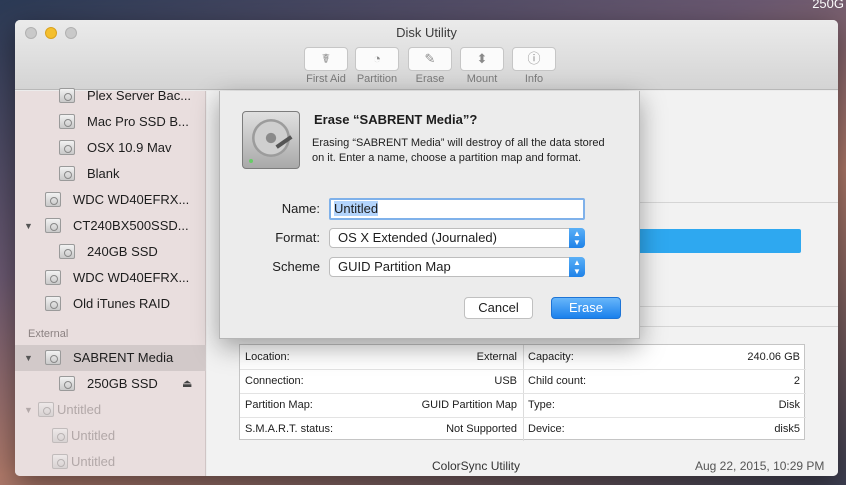 Image resolution: width=846 pixels, height=485 pixels. What do you see at coordinates (110, 410) in the screenshot?
I see `sidebar-item: ▼ Untitled` at bounding box center [110, 410].